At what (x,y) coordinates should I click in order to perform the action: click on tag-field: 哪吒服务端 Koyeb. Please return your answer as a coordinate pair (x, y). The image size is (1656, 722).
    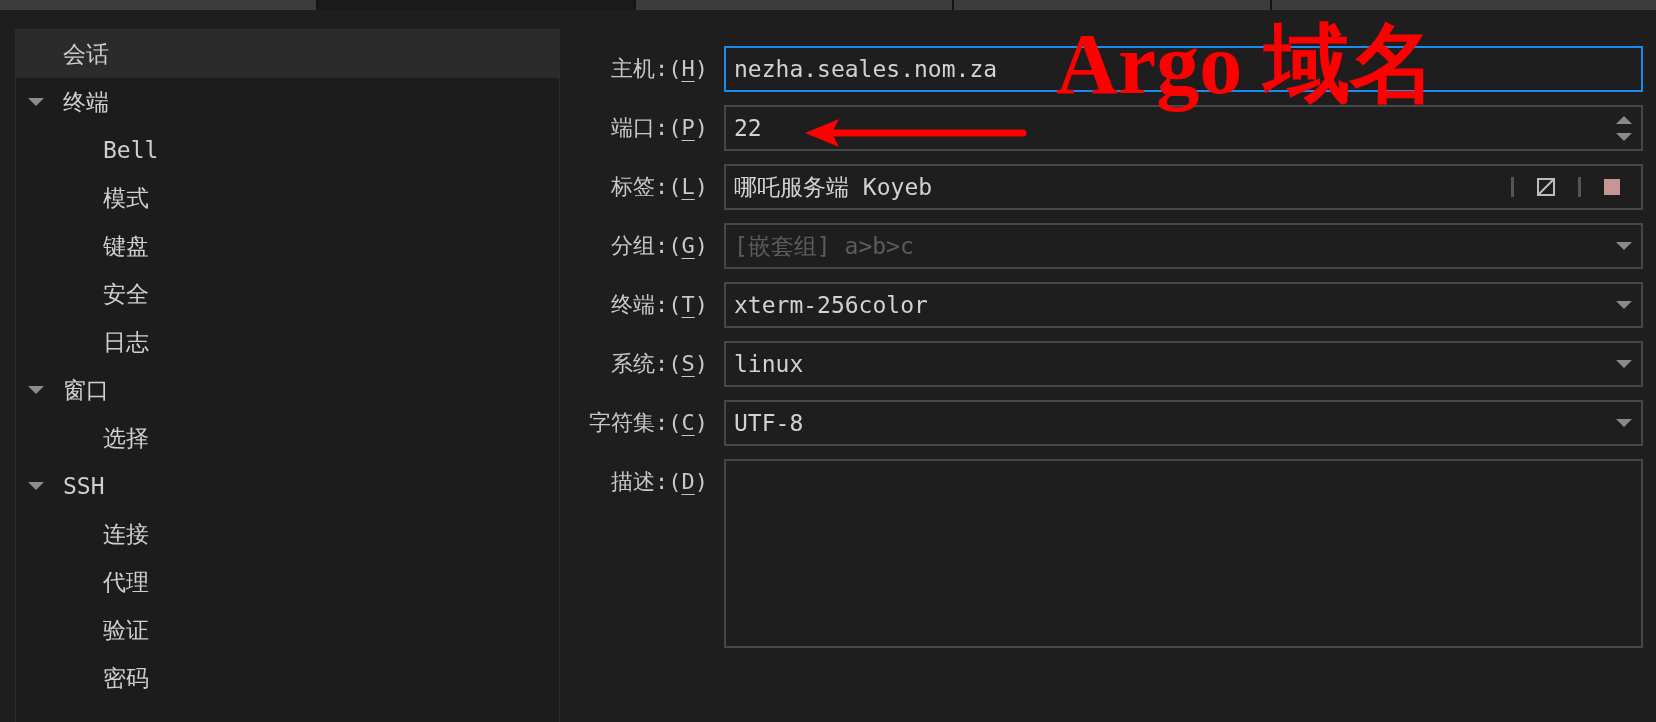
    Looking at the image, I should click on (1183, 187).